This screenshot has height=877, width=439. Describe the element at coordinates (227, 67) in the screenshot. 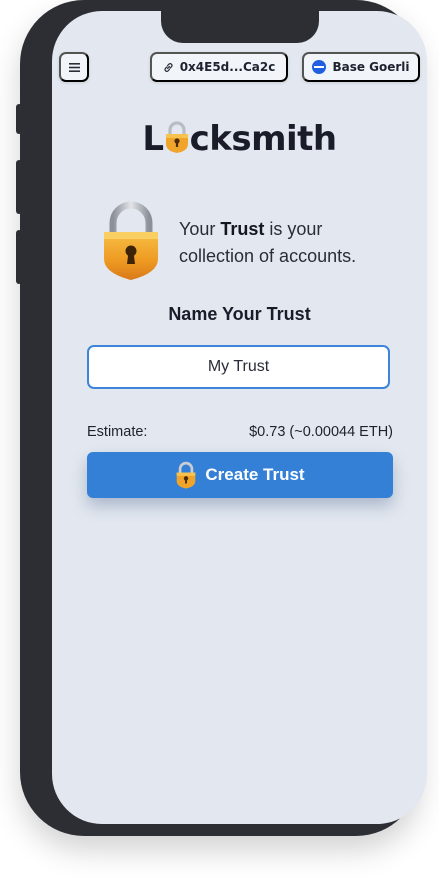

I see `account-address: 0x4E5d...Ca2c` at that location.